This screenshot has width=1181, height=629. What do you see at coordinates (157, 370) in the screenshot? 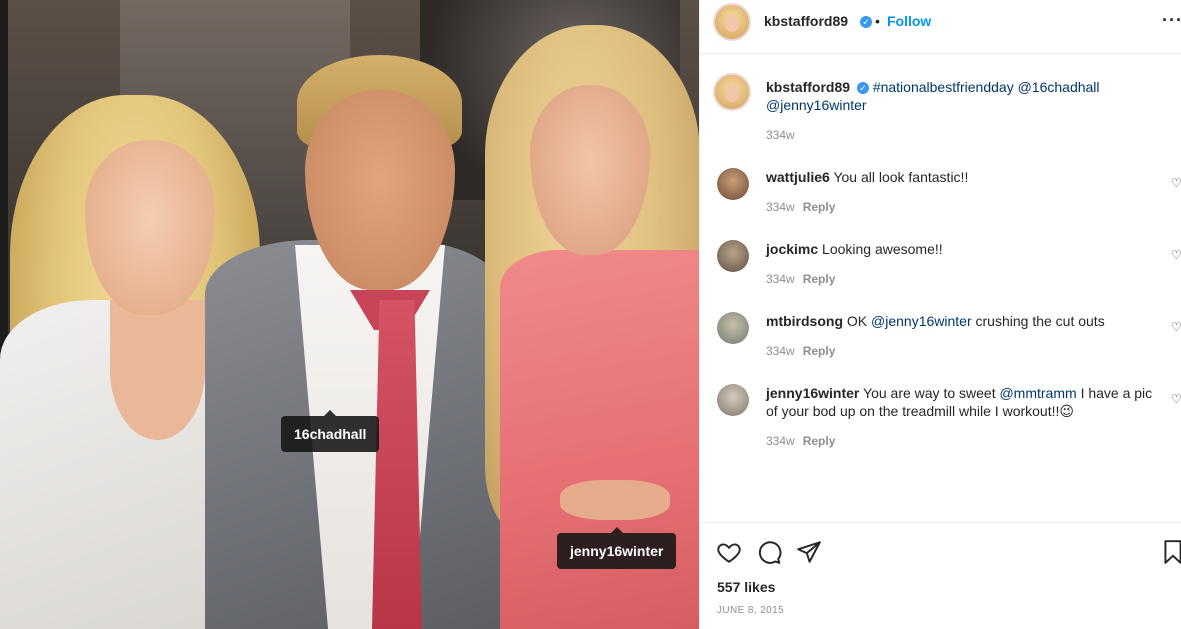
I see `person-left-skin` at bounding box center [157, 370].